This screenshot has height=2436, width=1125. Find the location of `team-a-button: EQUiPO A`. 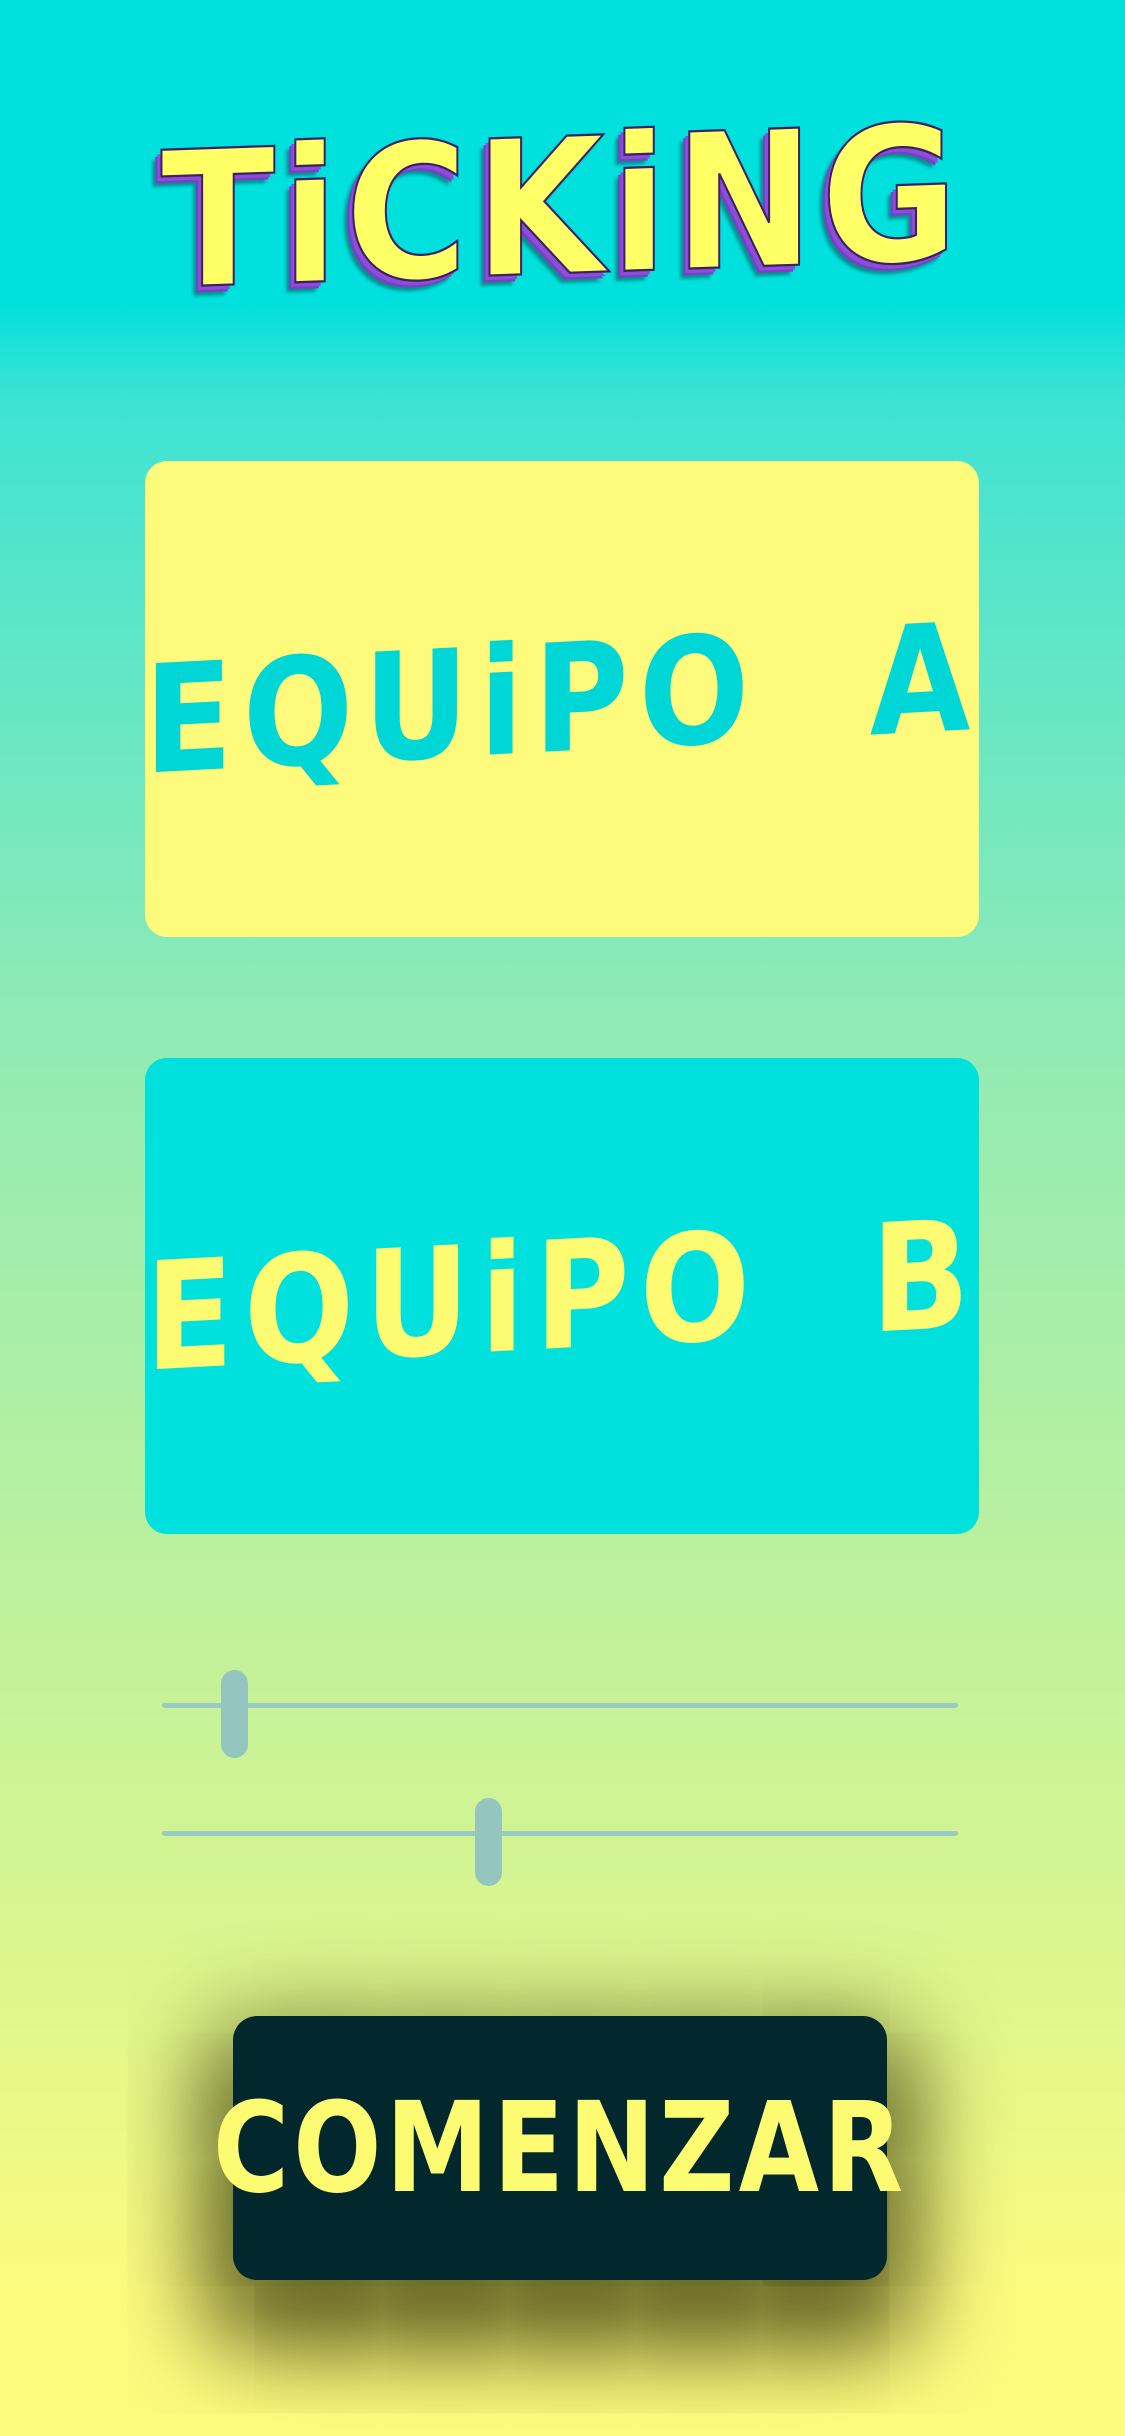

team-a-button: EQUiPO A is located at coordinates (562, 699).